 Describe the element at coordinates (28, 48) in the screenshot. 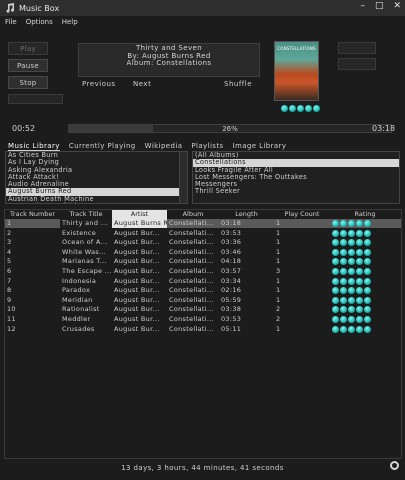

I see `play-button: Play` at that location.